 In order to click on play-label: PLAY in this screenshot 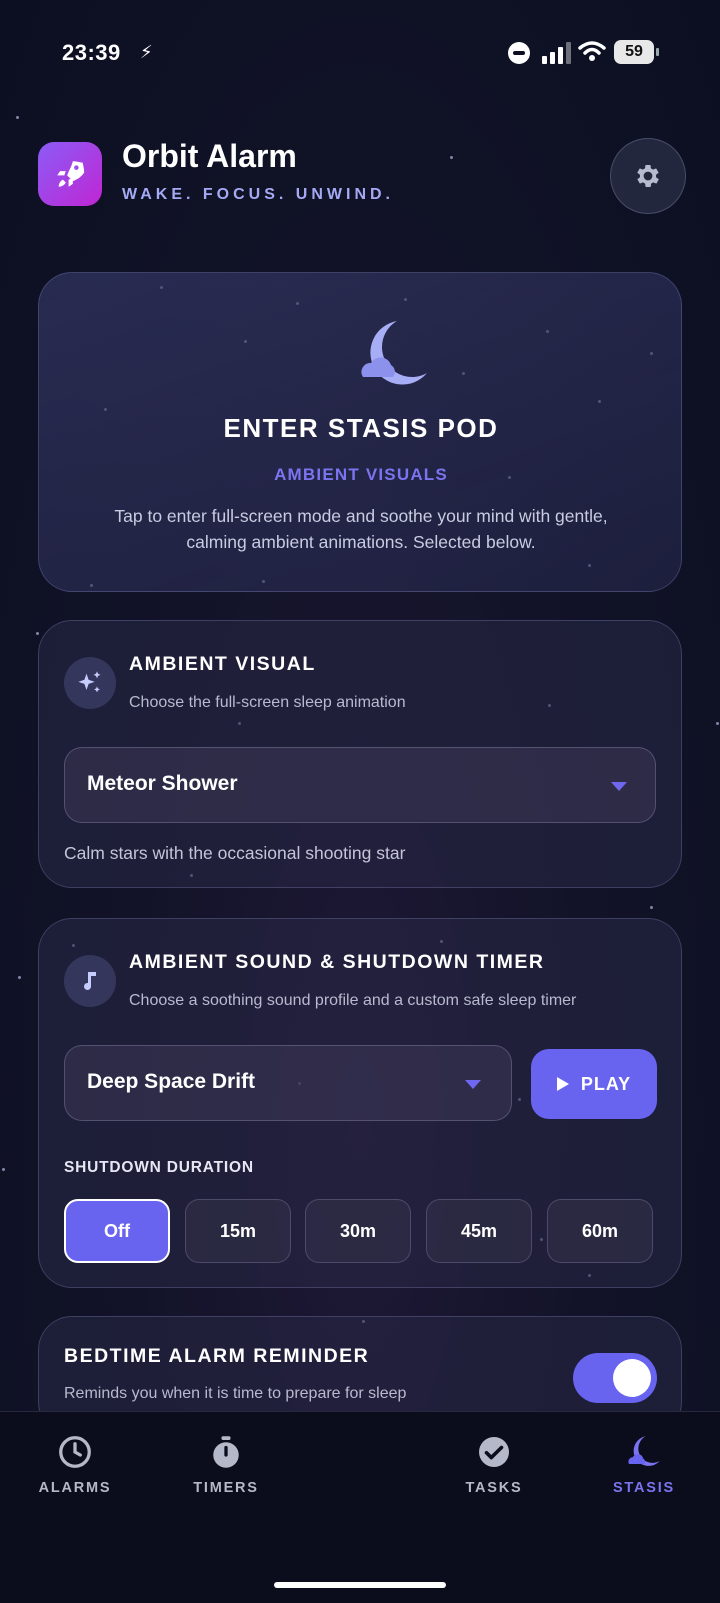, I will do `click(606, 1083)`.